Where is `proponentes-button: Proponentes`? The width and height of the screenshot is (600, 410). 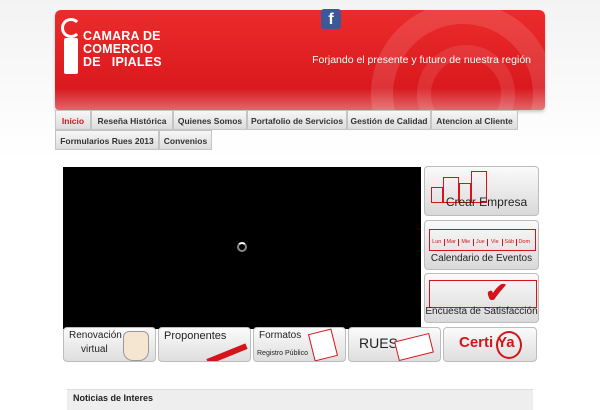
proponentes-button: Proponentes is located at coordinates (204, 344).